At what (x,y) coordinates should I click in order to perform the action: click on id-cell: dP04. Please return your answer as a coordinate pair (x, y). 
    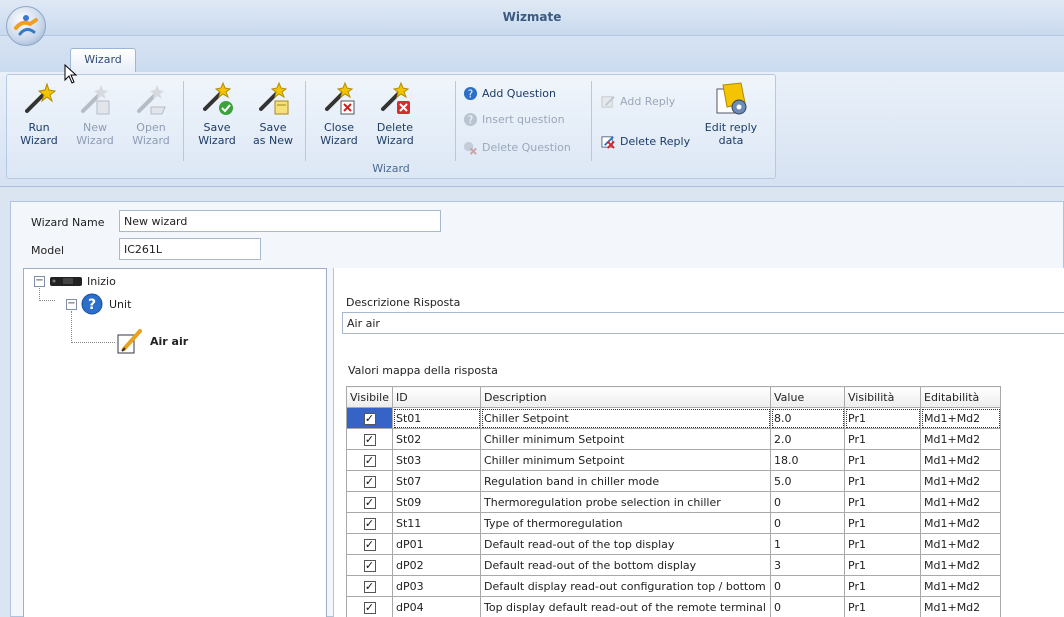
    Looking at the image, I should click on (436, 606).